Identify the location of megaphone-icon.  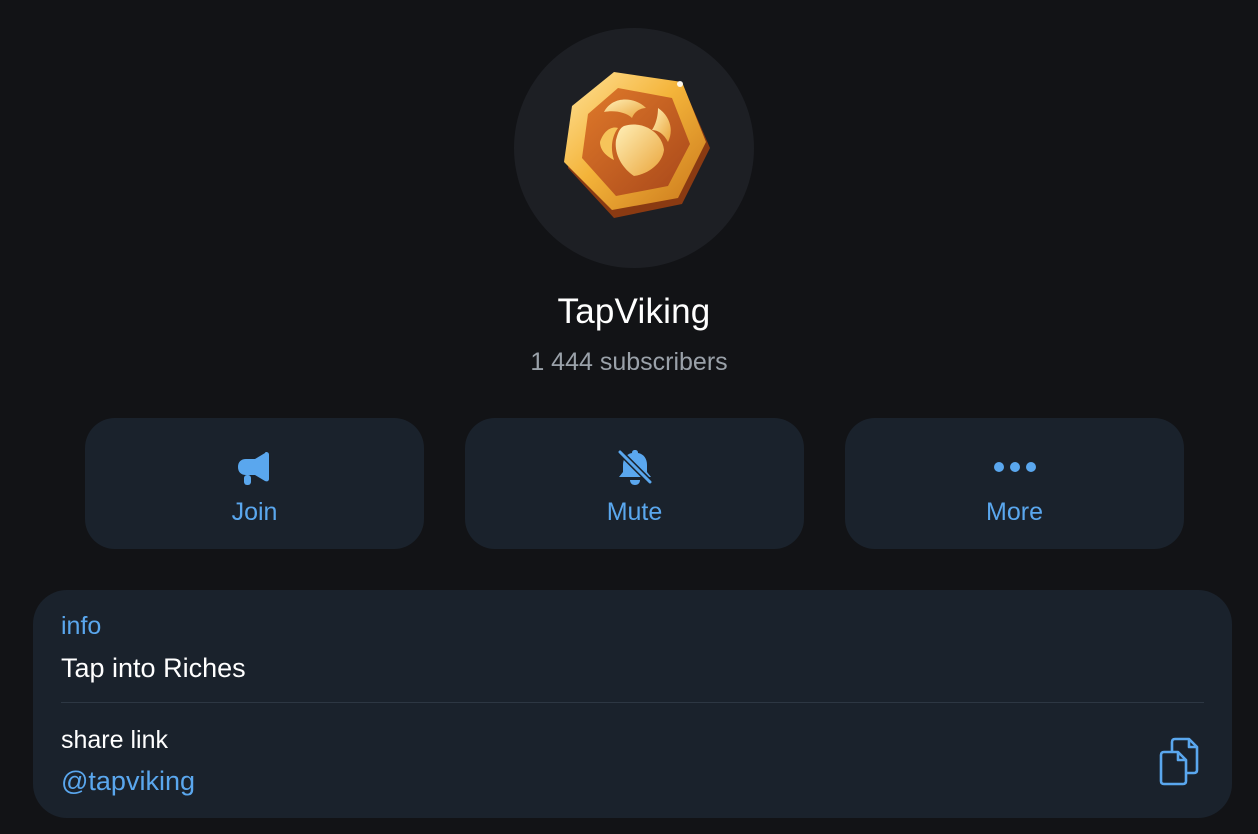
(254, 467).